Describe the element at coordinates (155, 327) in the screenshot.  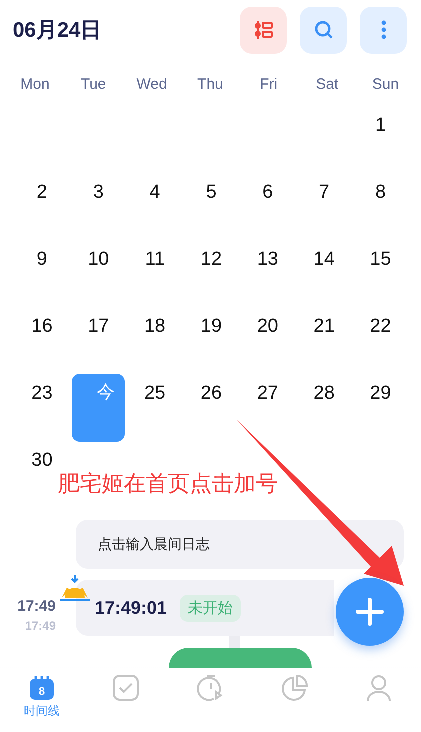
I see `day-number: 18` at that location.